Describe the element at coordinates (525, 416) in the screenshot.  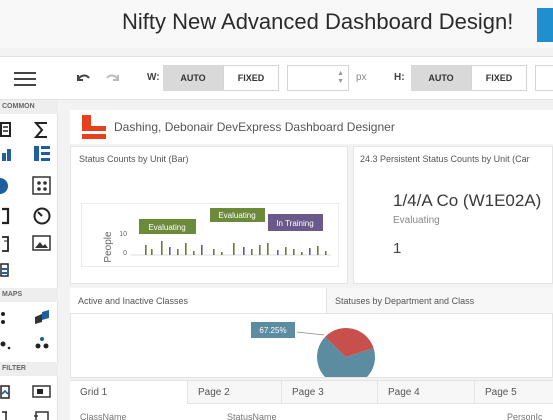
I see `column-header-personid: PersonIc` at that location.